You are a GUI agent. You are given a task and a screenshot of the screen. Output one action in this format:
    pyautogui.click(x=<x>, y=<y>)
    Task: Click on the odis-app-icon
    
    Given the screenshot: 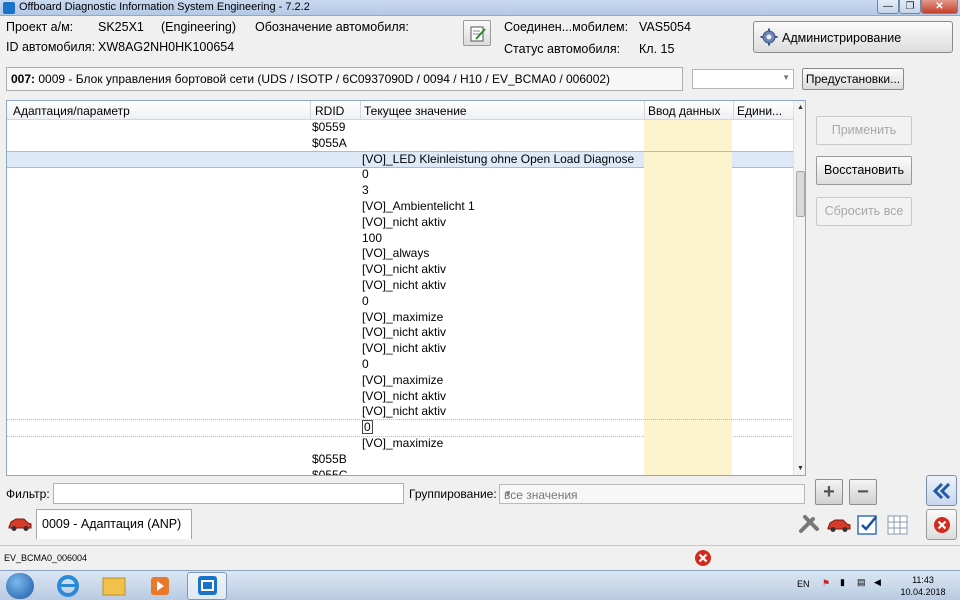 What is the action you would take?
    pyautogui.click(x=207, y=586)
    